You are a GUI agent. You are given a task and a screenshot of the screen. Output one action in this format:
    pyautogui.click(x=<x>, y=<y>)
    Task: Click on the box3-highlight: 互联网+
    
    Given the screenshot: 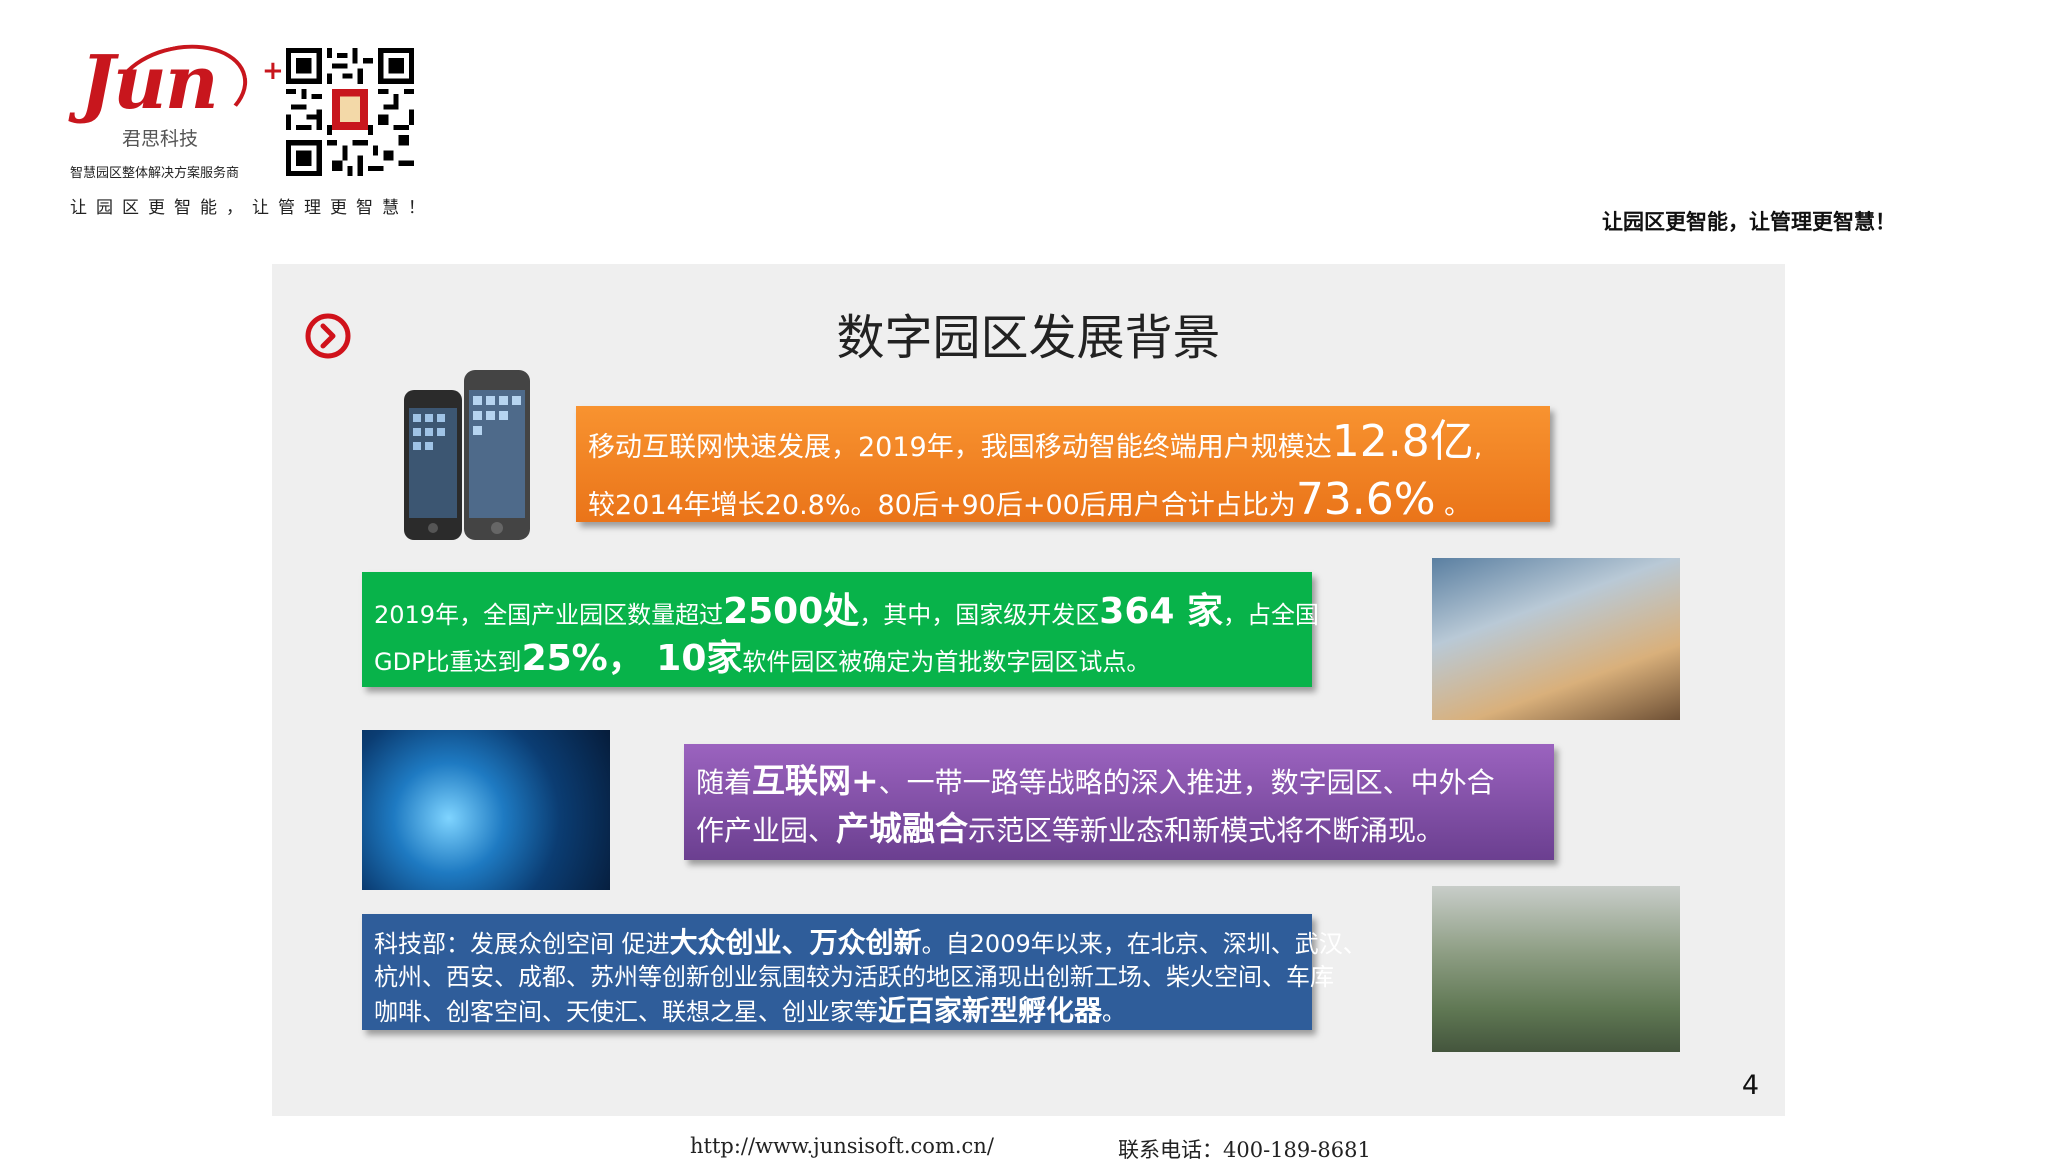 What is the action you would take?
    pyautogui.click(x=815, y=780)
    